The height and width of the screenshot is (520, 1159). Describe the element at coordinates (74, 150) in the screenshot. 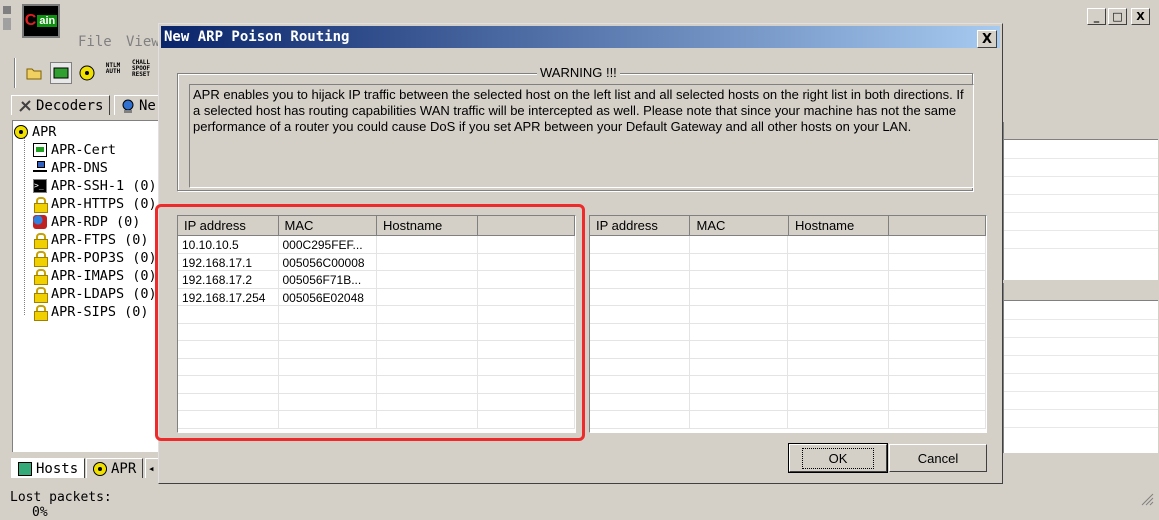

I see `tree-item-apr-cert: APR-Cert` at that location.